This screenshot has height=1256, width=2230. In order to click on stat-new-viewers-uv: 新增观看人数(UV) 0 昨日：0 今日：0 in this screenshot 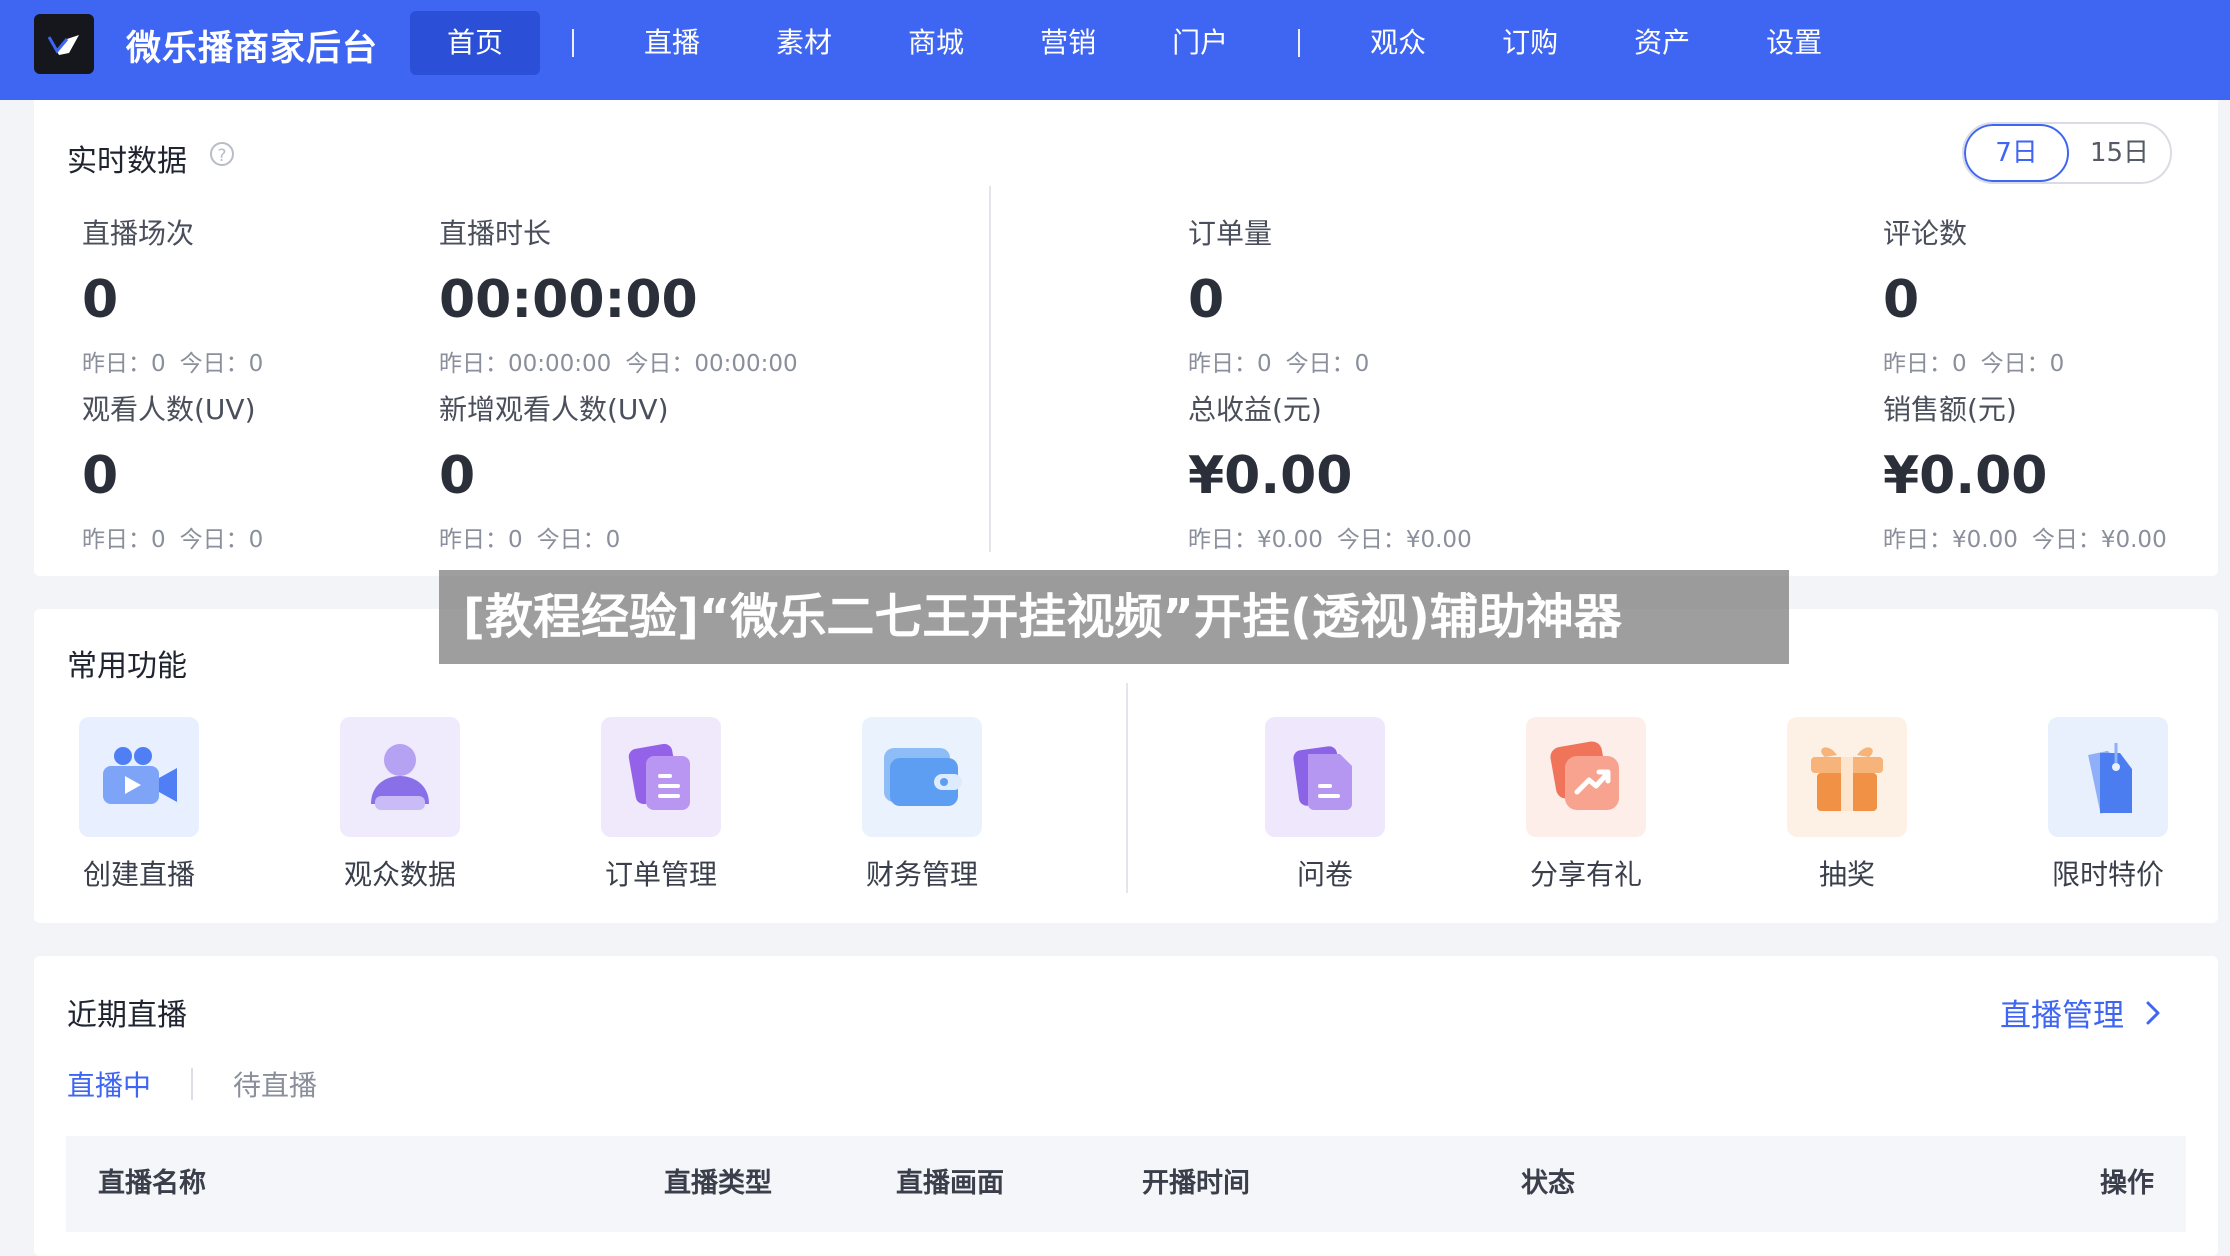, I will do `click(554, 471)`.